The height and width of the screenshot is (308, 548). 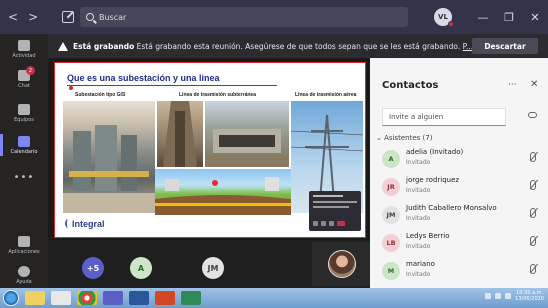 I want to click on bullet-dot, so click(x=71, y=88).